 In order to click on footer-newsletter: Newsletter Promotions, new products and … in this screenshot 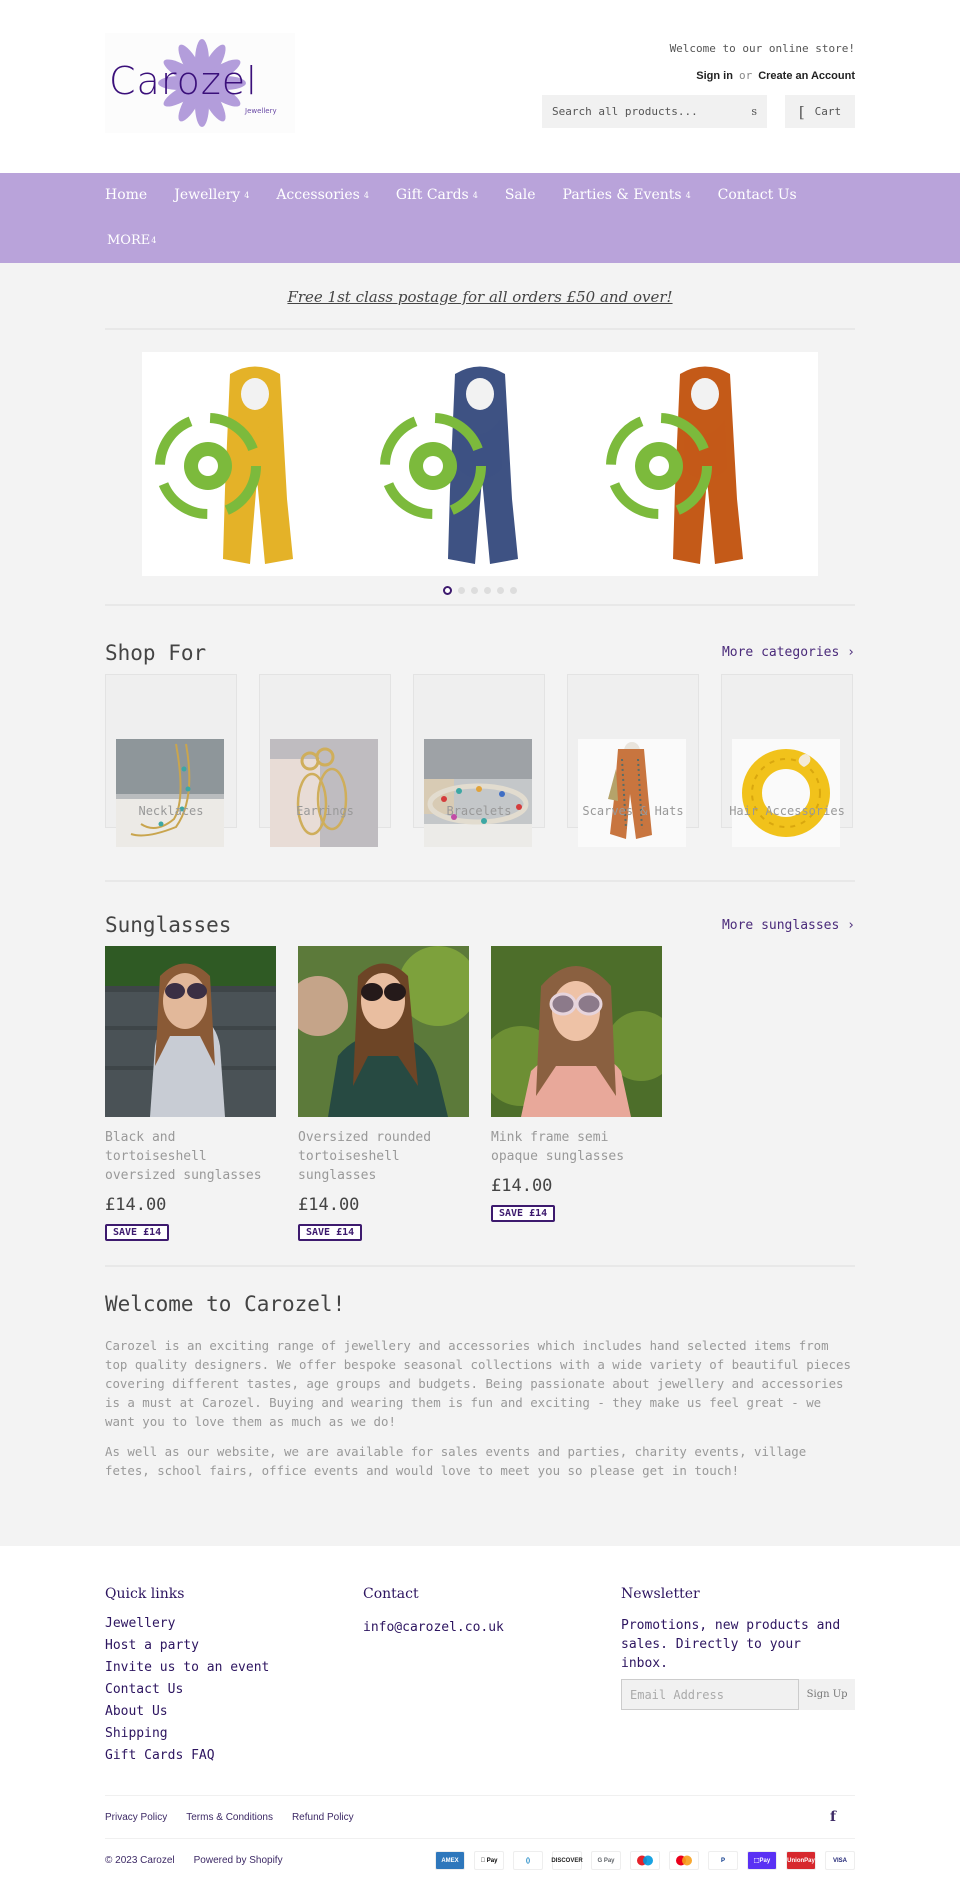, I will do `click(738, 1678)`.